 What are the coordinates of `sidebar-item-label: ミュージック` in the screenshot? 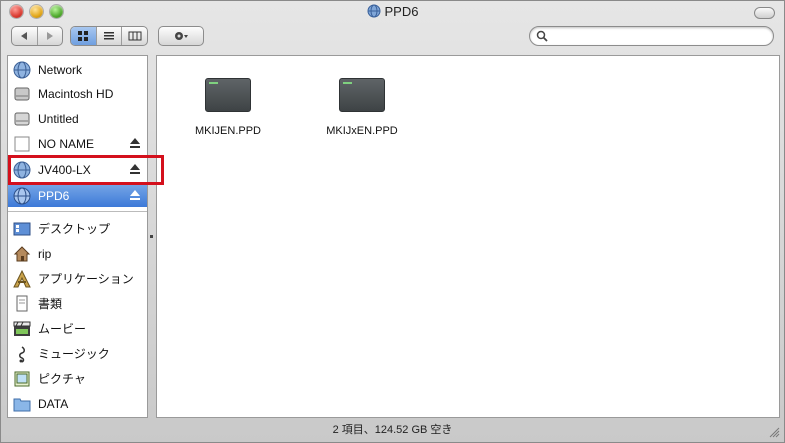 It's located at (74, 354).